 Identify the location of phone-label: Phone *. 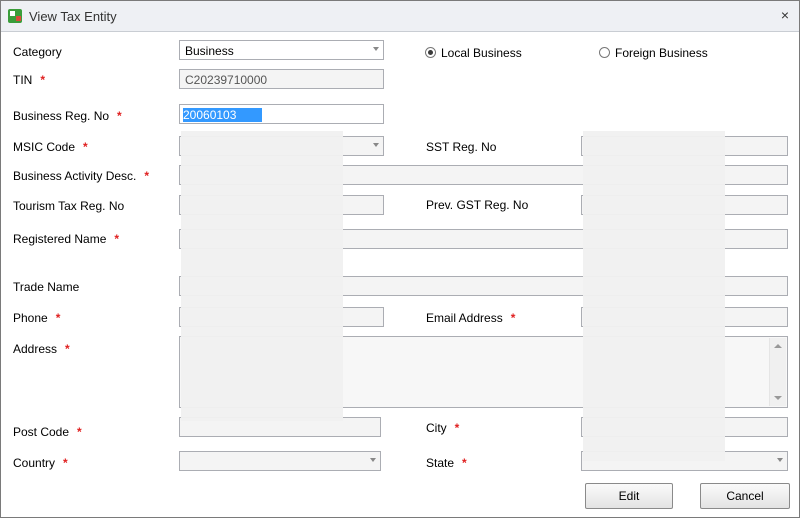
(37, 318).